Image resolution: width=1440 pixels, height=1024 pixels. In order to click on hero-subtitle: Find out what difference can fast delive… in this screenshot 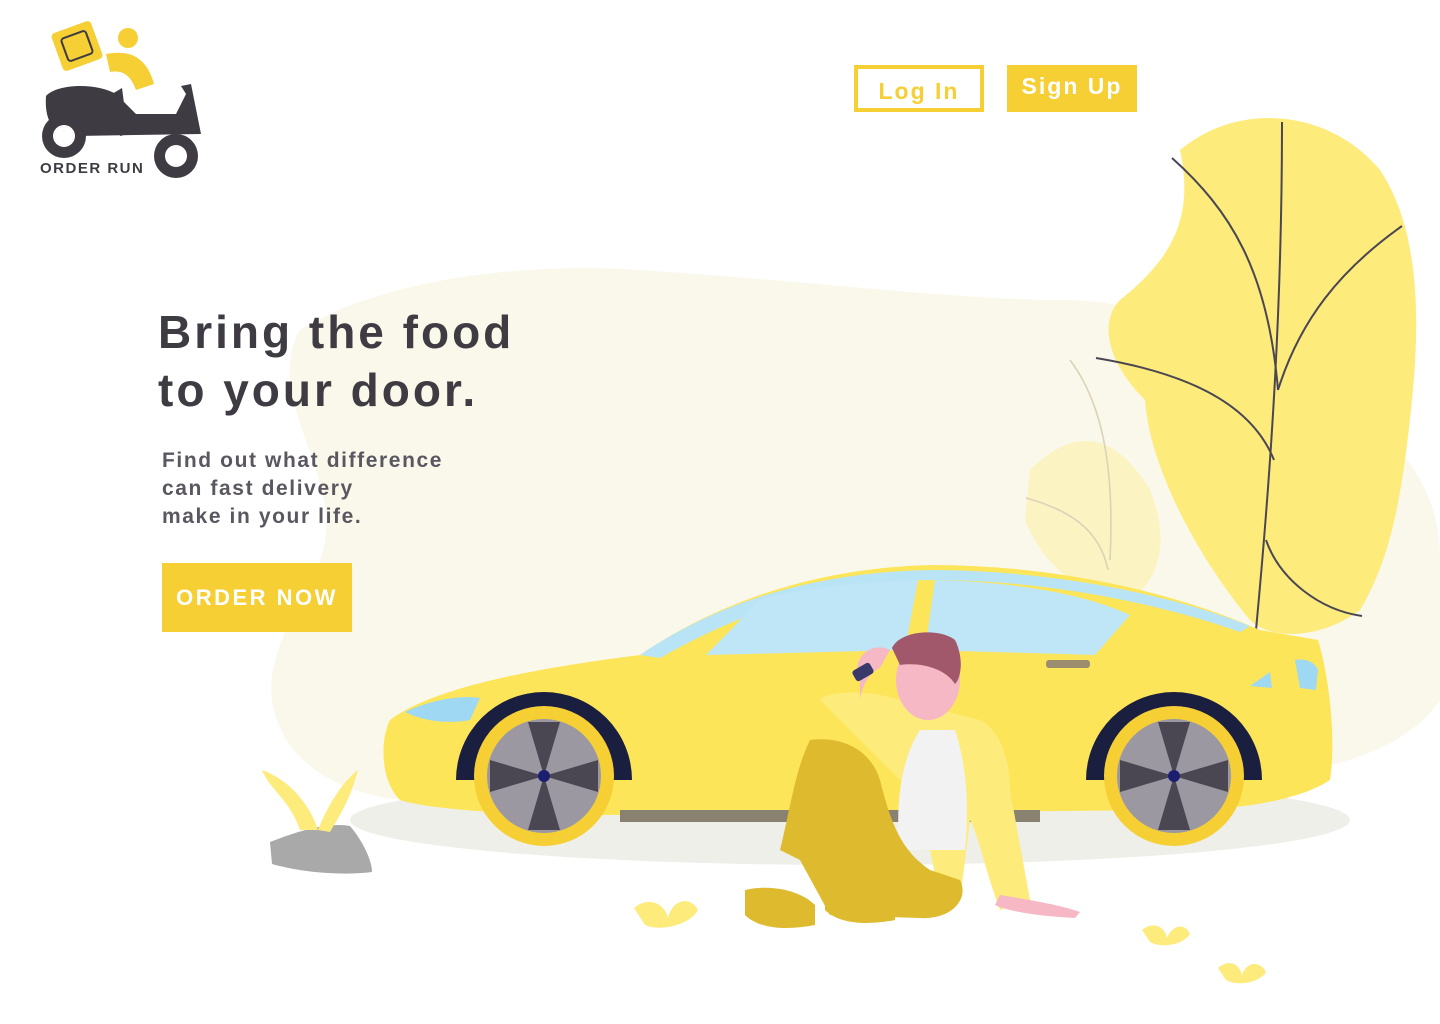, I will do `click(342, 489)`.